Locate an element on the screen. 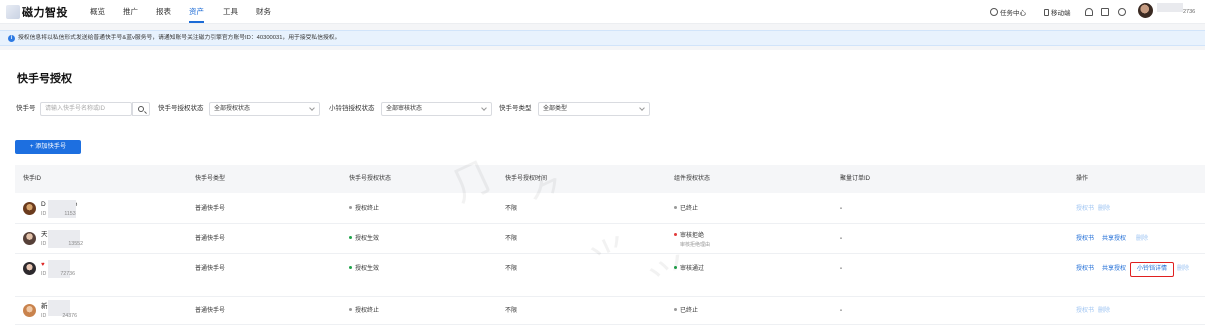  reject-reason: 审核拒绝理由 is located at coordinates (692, 245).